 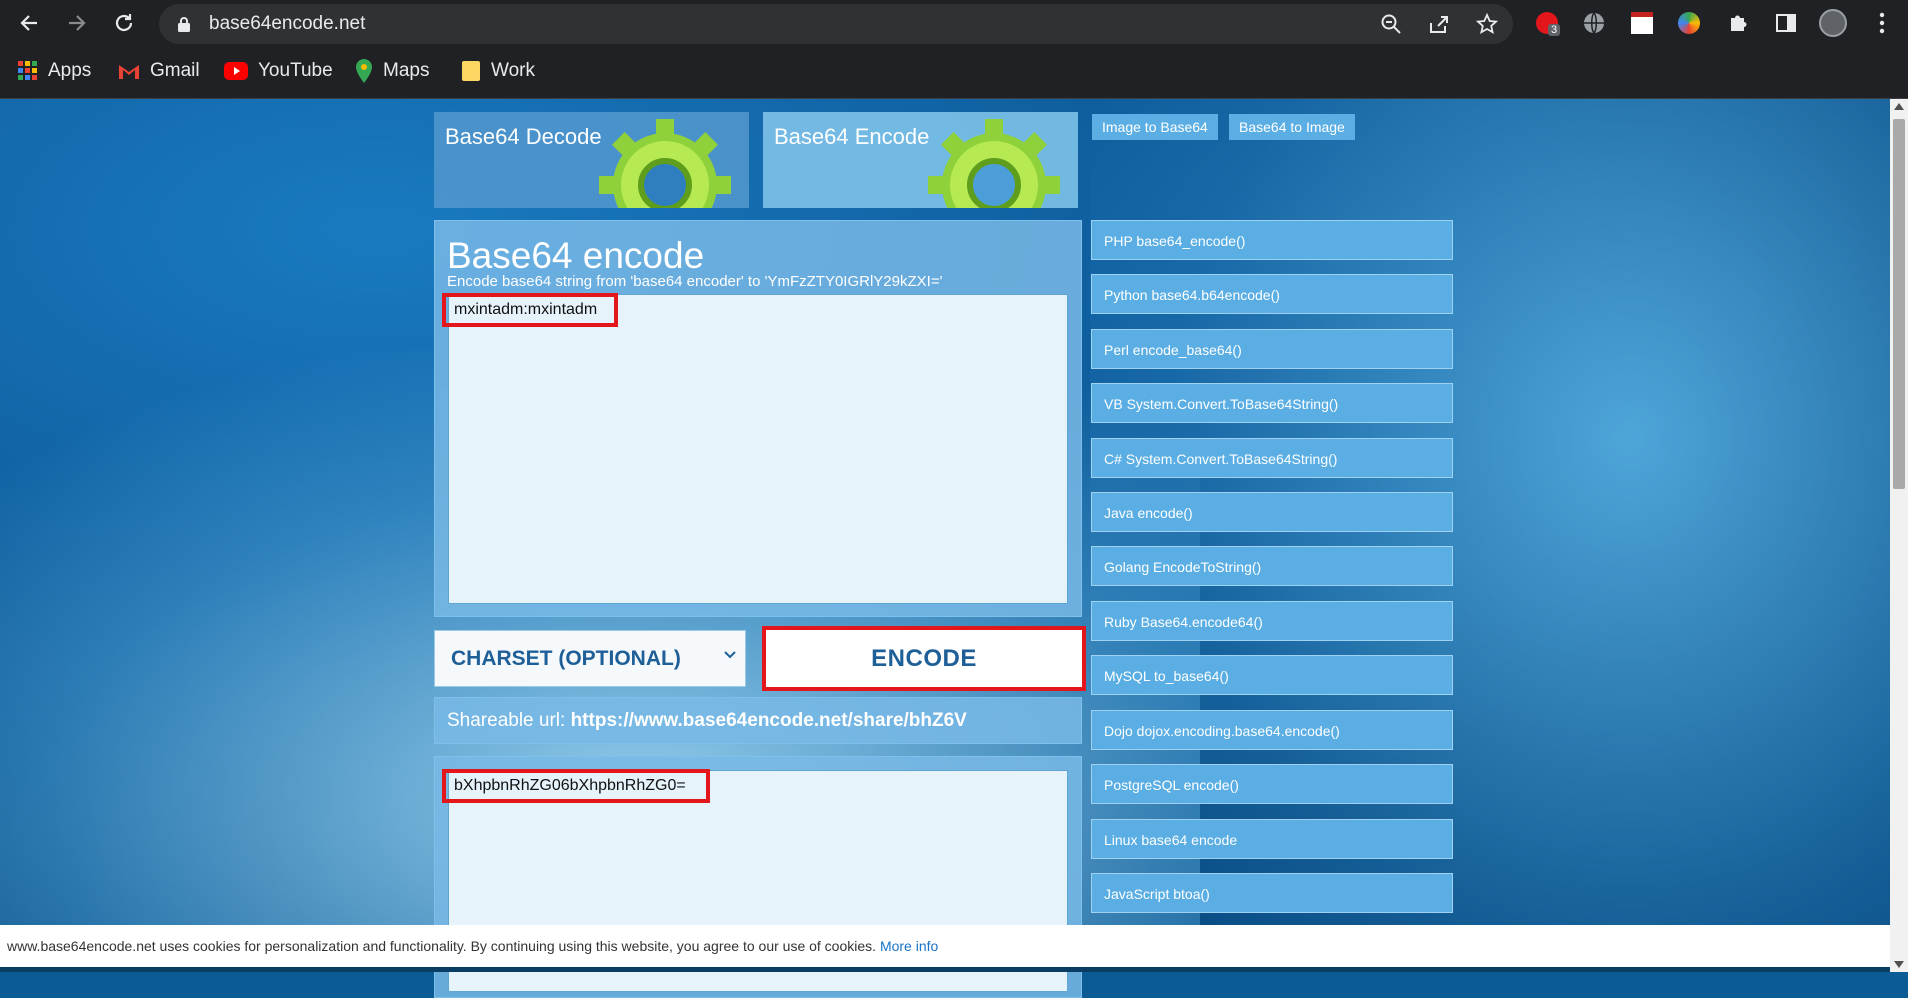 I want to click on charset-label: CHARSET (OPTIONAL), so click(x=566, y=658).